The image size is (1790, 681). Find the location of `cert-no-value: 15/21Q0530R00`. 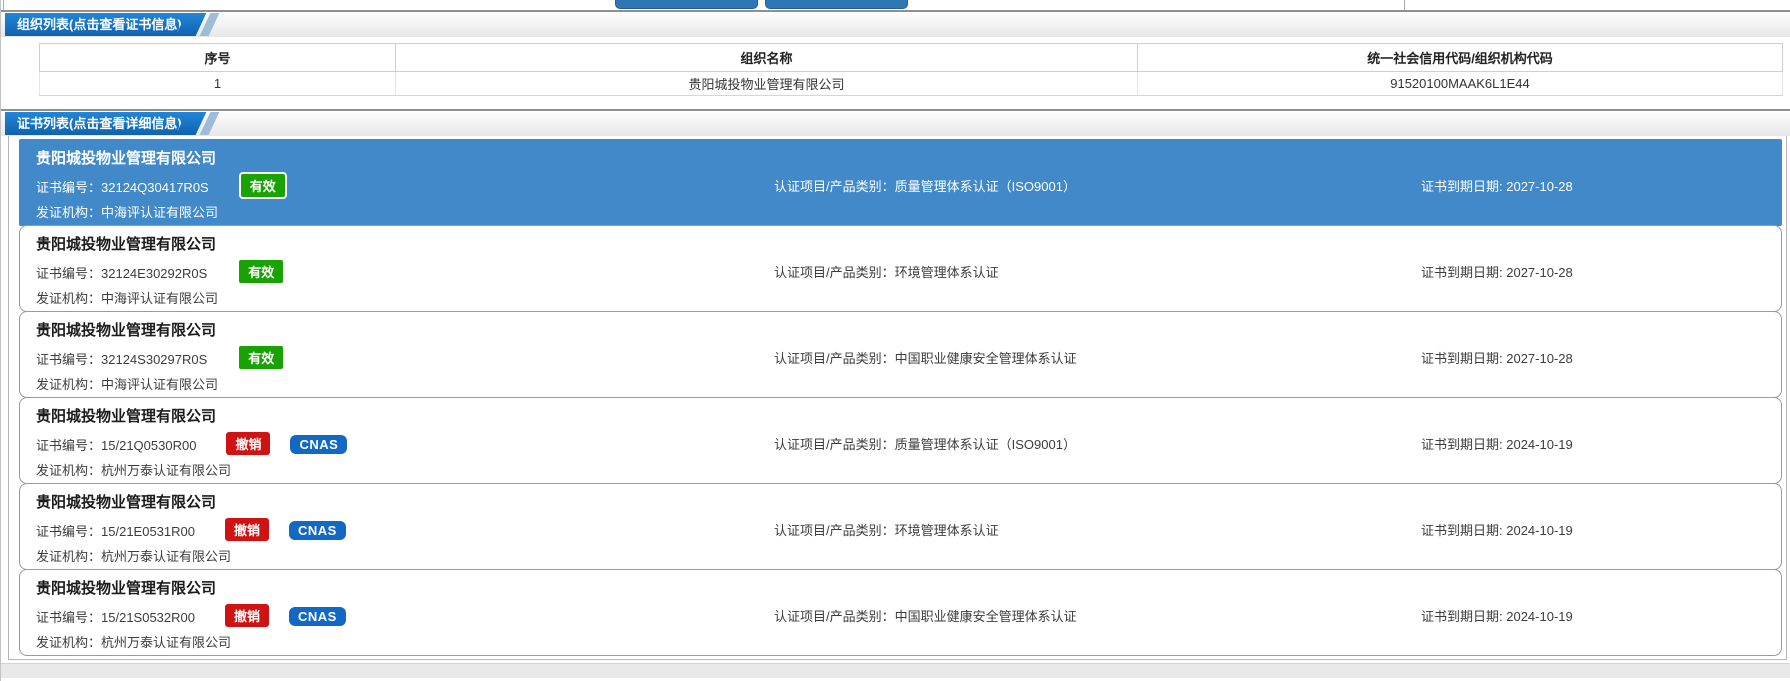

cert-no-value: 15/21Q0530R00 is located at coordinates (149, 445).